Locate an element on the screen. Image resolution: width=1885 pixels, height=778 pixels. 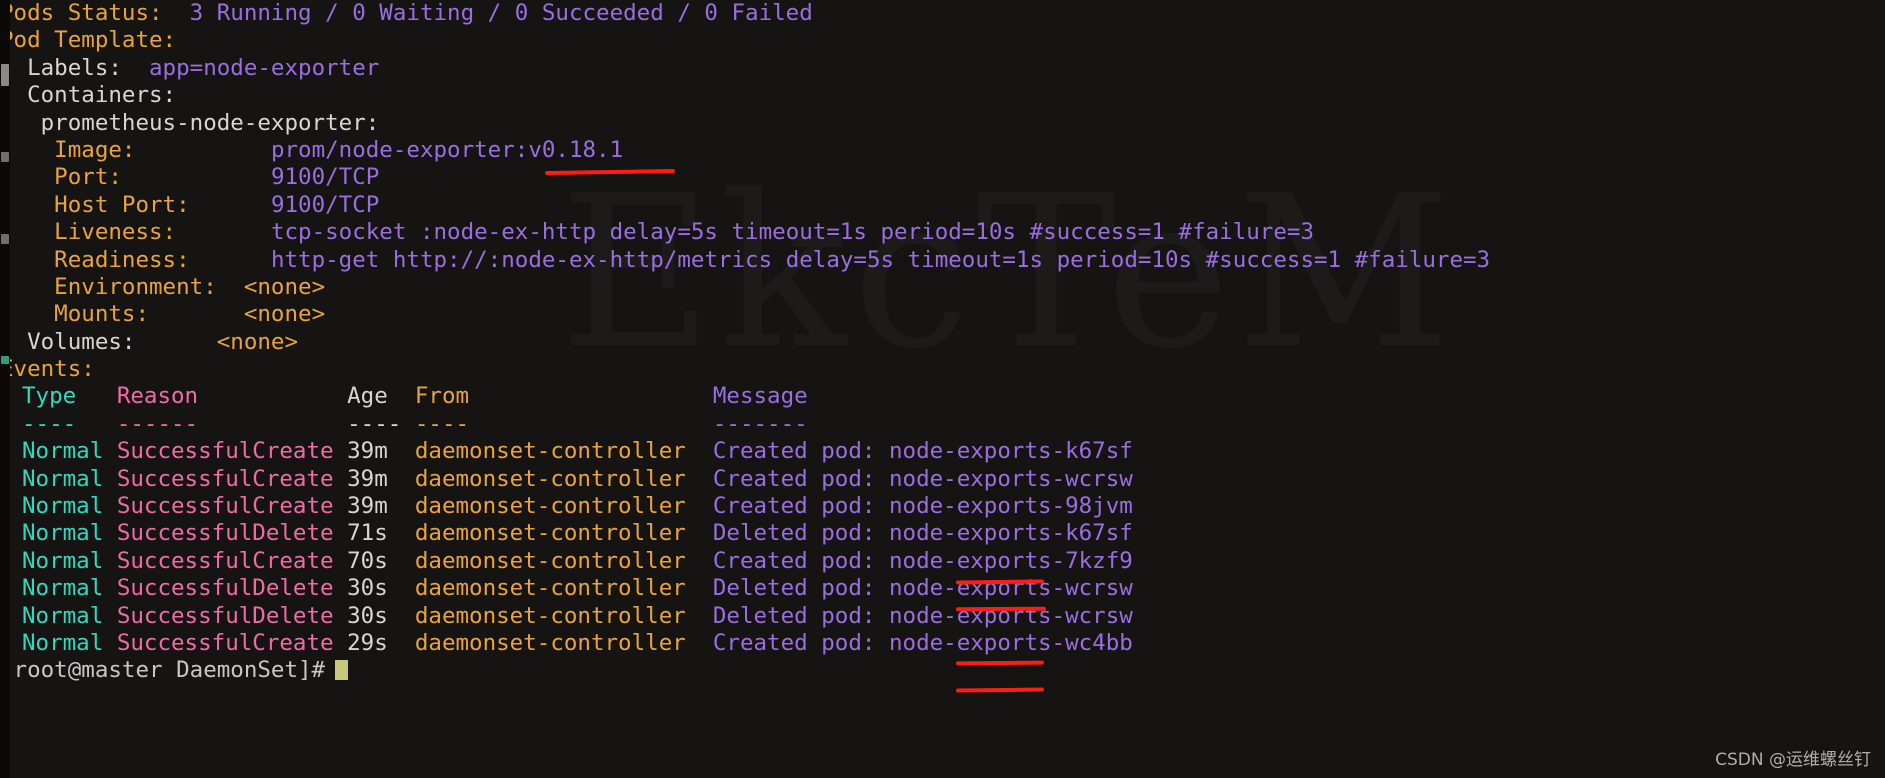
line-volumes: Volumes: <none> is located at coordinates (942, 342).